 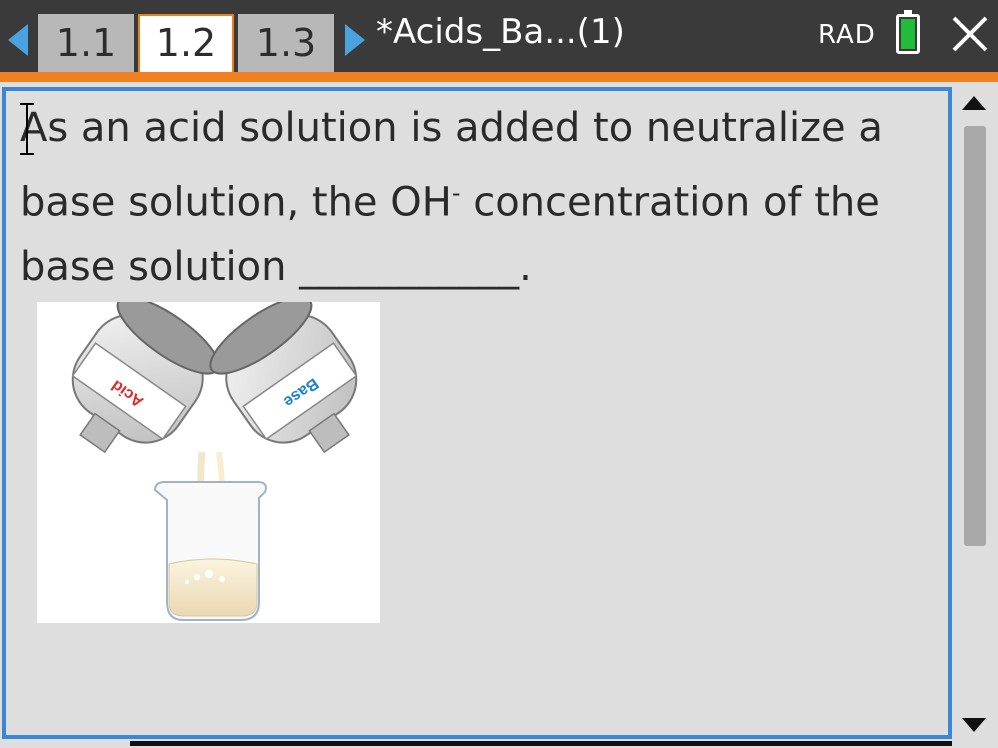 I want to click on scrollbar-thumb, so click(x=975, y=336).